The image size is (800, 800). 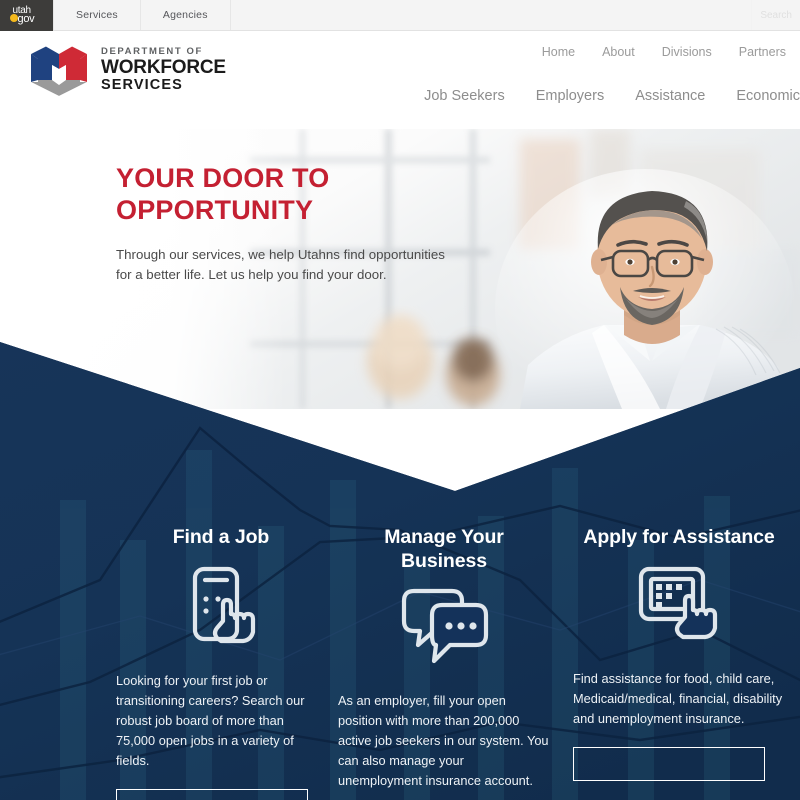 What do you see at coordinates (444, 627) in the screenshot?
I see `chat-bubbles-icon` at bounding box center [444, 627].